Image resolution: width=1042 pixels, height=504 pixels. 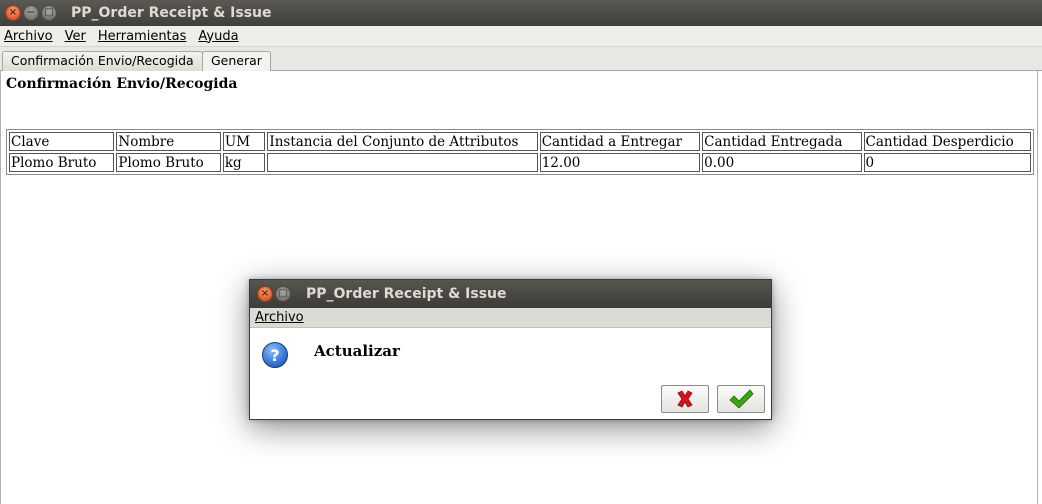 I want to click on menu-archivo-label: Archivo, so click(x=28, y=36).